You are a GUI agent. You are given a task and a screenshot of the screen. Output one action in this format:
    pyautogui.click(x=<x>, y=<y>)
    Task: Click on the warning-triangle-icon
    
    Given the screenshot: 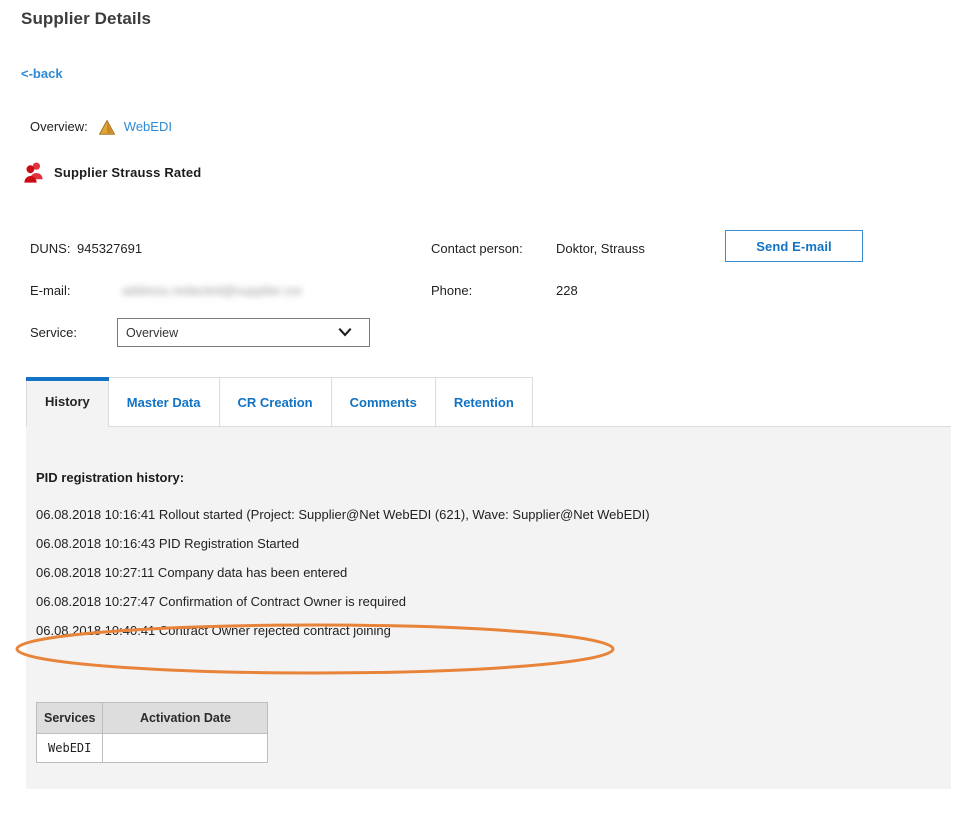 What is the action you would take?
    pyautogui.click(x=106, y=127)
    